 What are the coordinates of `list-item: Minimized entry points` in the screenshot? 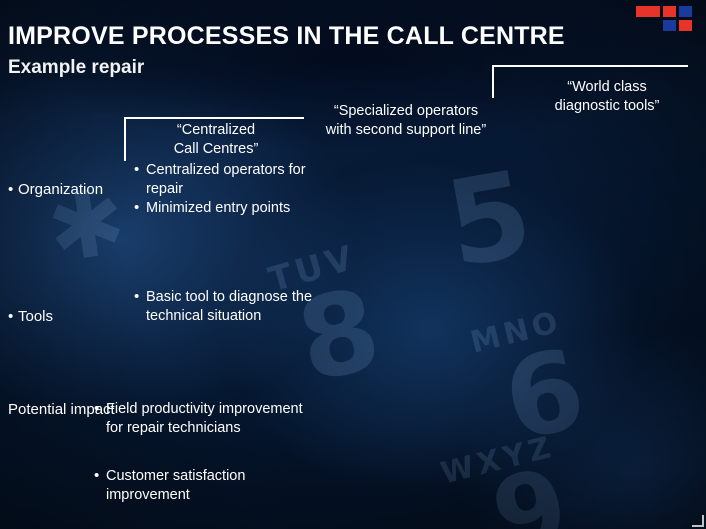 It's located at (234, 208).